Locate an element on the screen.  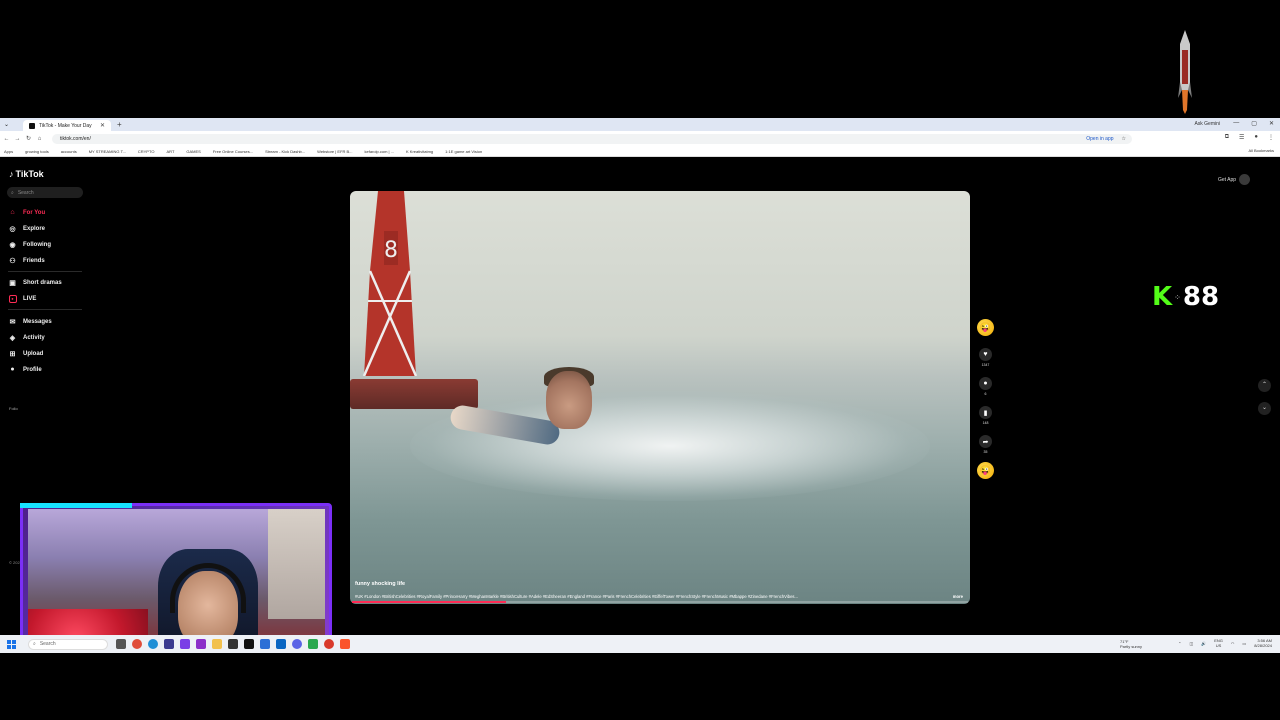
maximize-icon: ▢ is located at coordinates (1254, 123).